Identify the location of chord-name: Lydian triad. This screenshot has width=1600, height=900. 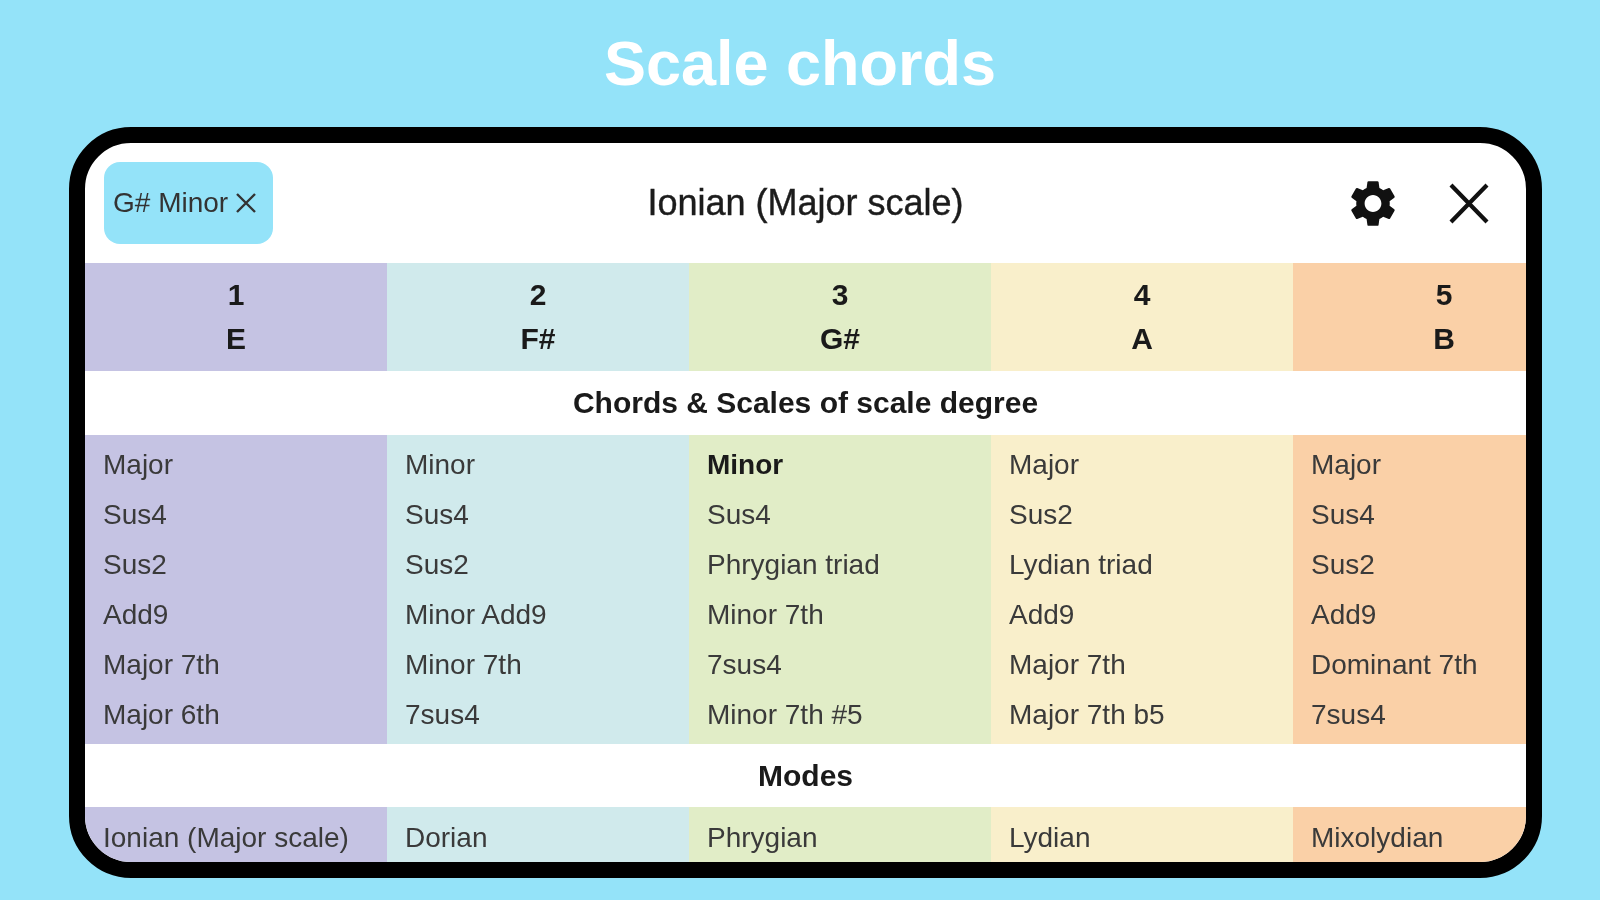
(1081, 565).